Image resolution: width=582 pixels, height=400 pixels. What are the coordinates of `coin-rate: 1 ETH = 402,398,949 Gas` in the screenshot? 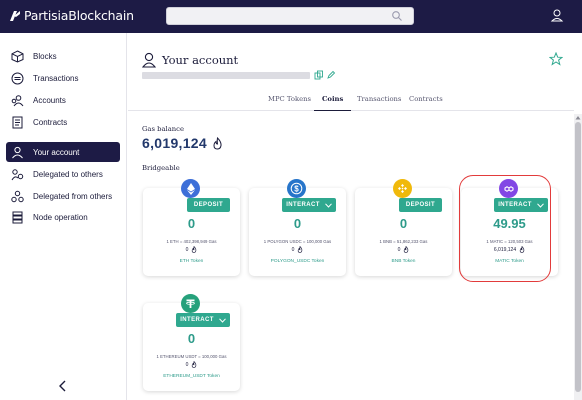 It's located at (191, 241).